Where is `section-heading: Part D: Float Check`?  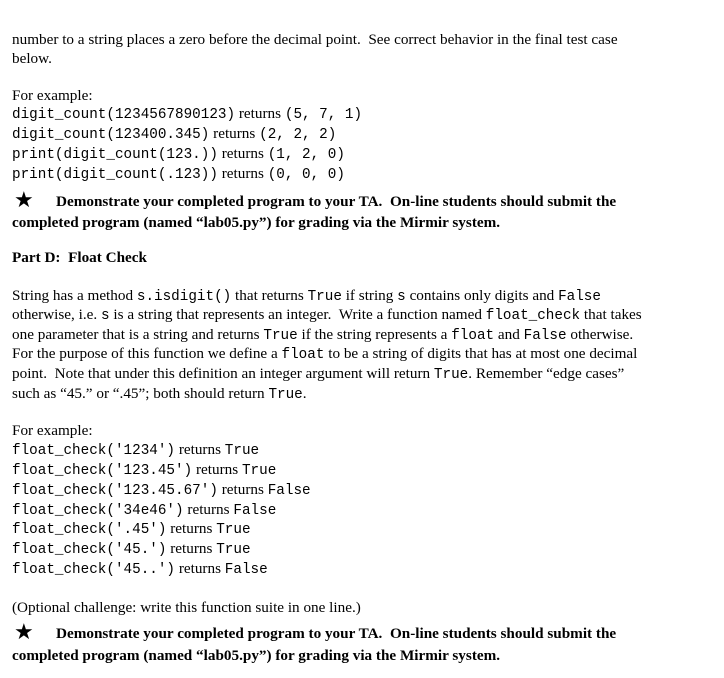 section-heading: Part D: Float Check is located at coordinates (79, 257).